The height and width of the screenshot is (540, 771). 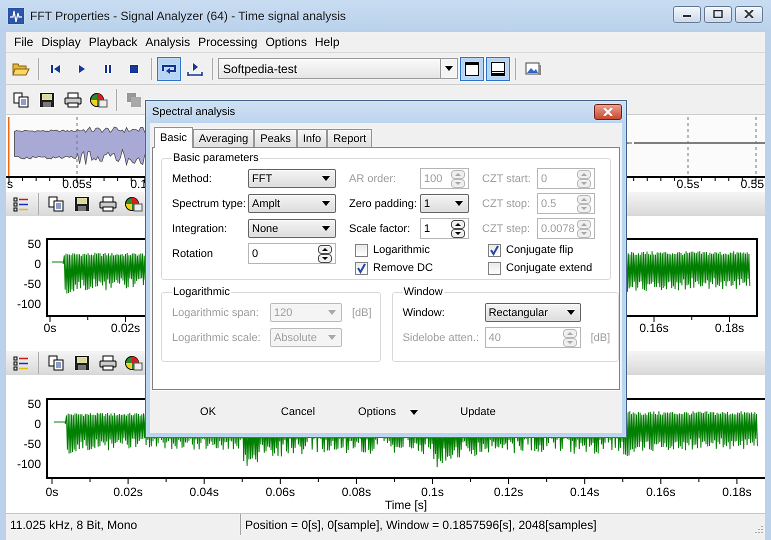 What do you see at coordinates (432, 492) in the screenshot?
I see `tick-label: 0.1s` at bounding box center [432, 492].